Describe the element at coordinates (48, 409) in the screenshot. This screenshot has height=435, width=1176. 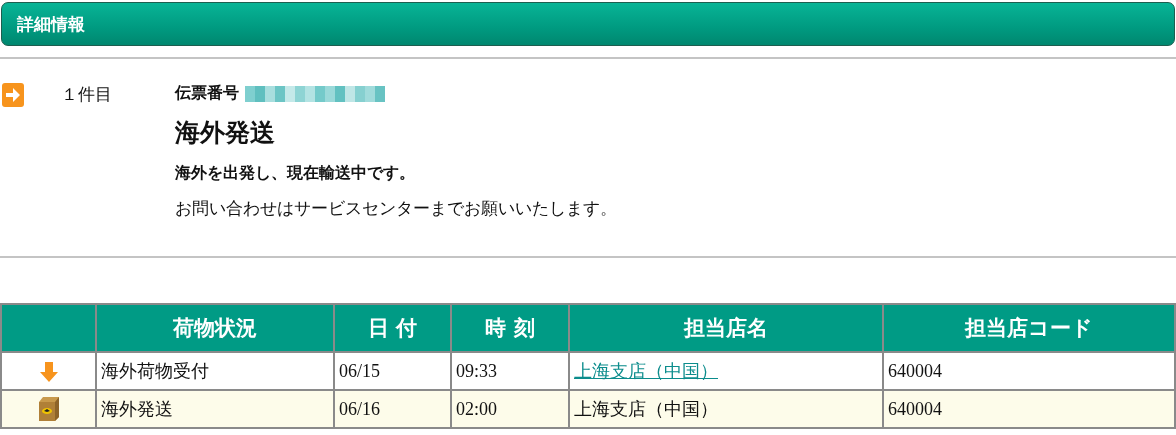
I see `box-icon` at that location.